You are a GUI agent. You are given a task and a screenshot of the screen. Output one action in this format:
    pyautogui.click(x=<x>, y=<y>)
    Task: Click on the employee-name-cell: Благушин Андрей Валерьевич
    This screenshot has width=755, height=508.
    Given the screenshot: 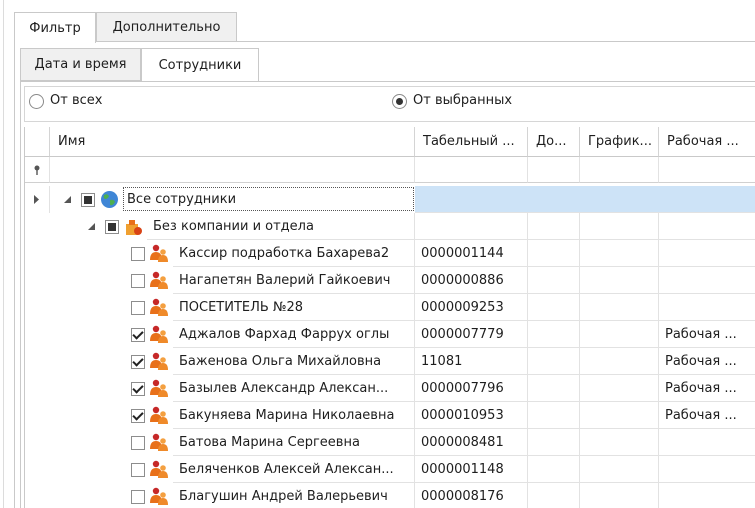 What is the action you would take?
    pyautogui.click(x=294, y=495)
    